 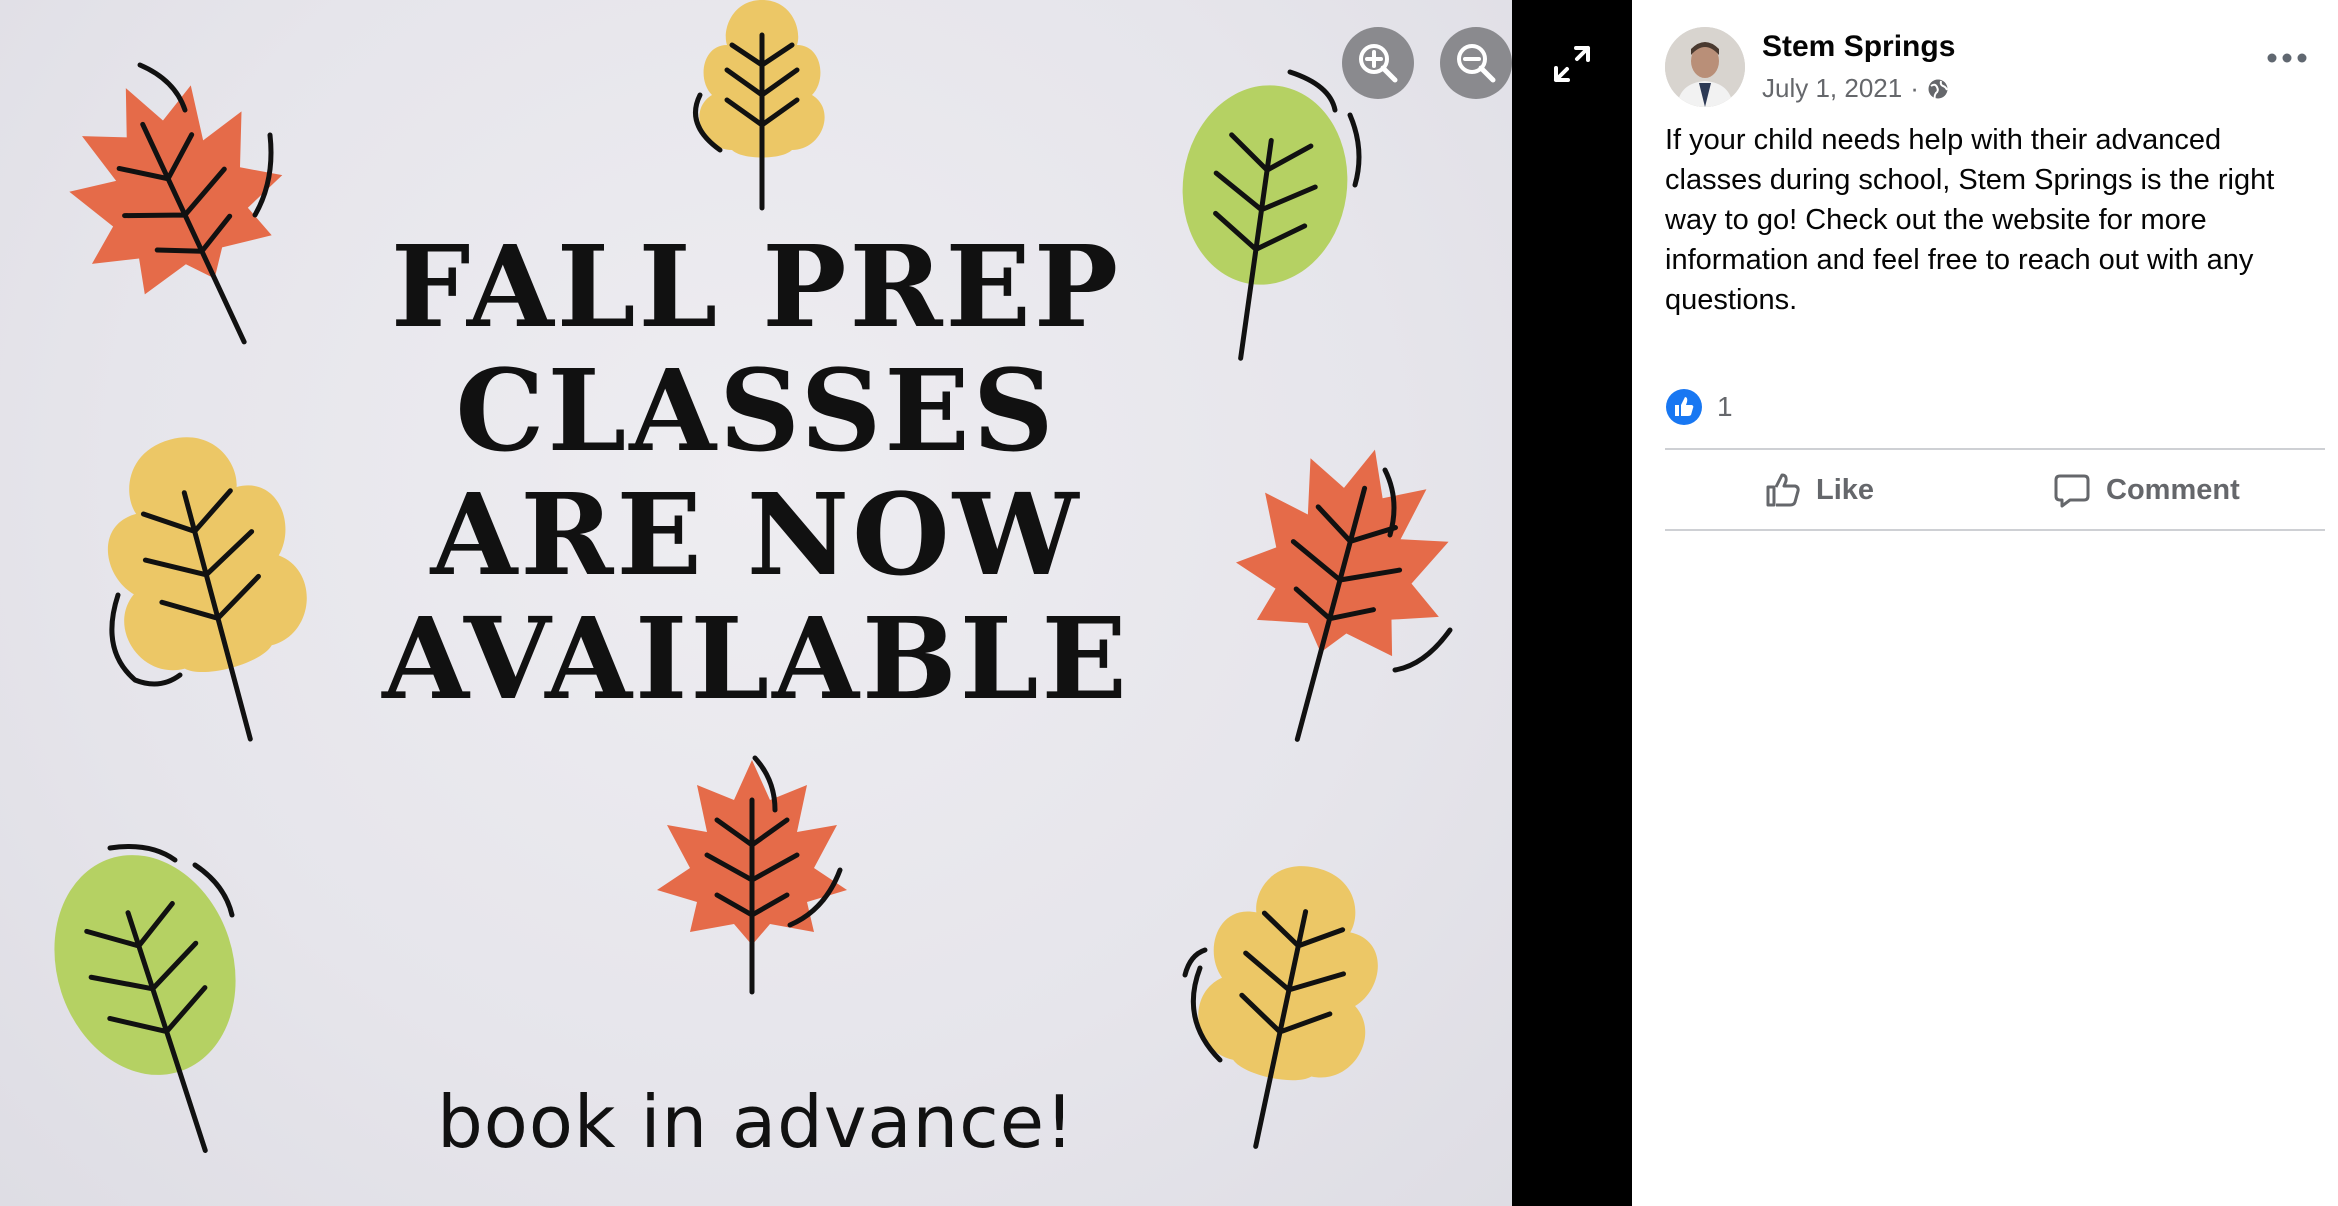 I want to click on reaction-count: 1, so click(x=1725, y=406).